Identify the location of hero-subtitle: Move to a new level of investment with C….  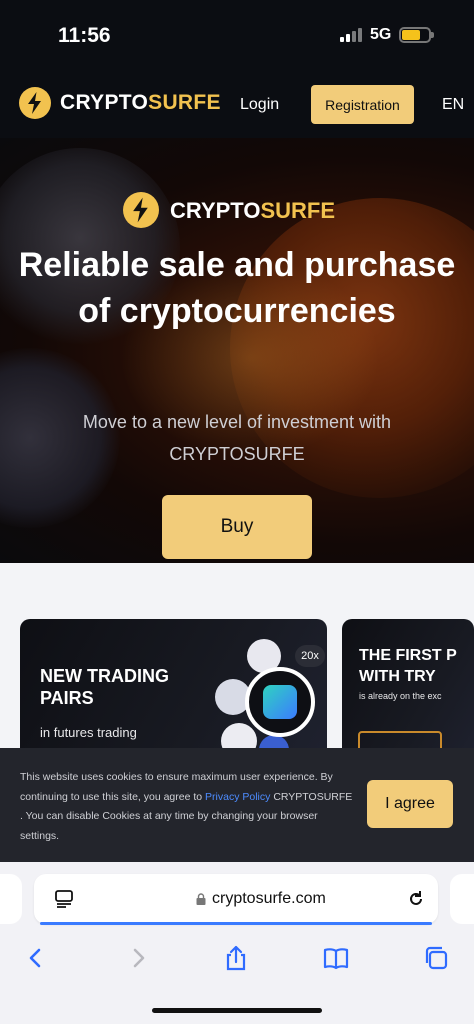
(237, 438).